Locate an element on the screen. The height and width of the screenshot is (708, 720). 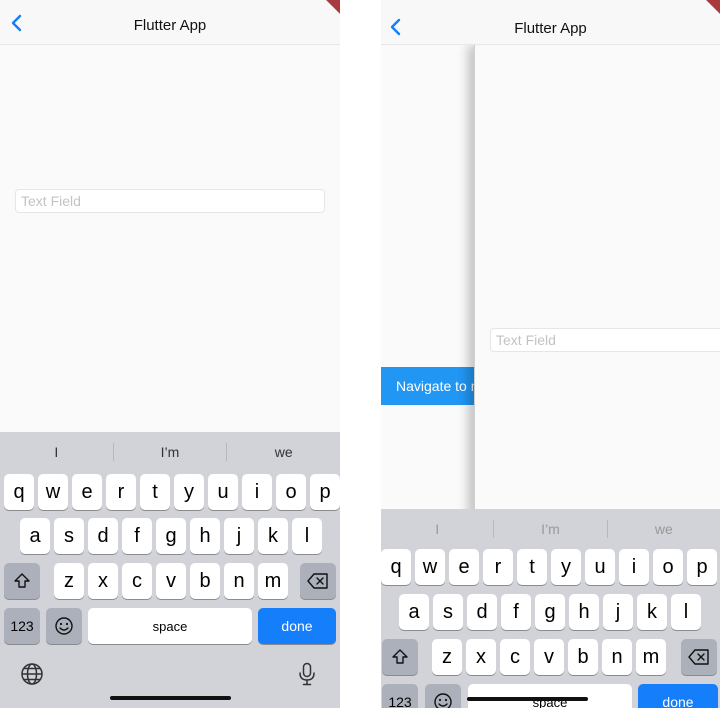
globe-button is located at coordinates (32, 676).